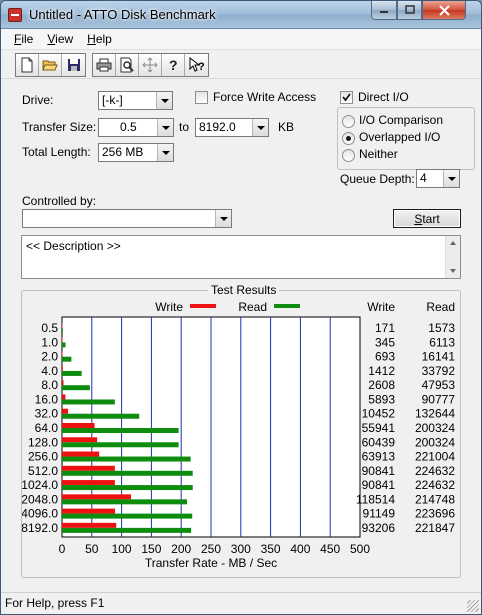  I want to click on print-icon, so click(104, 64).